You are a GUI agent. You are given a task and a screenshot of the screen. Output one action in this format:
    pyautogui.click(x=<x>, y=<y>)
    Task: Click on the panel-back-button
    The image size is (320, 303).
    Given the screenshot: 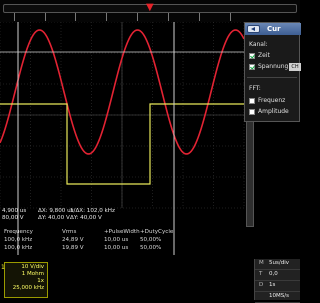 What is the action you would take?
    pyautogui.click(x=253, y=29)
    